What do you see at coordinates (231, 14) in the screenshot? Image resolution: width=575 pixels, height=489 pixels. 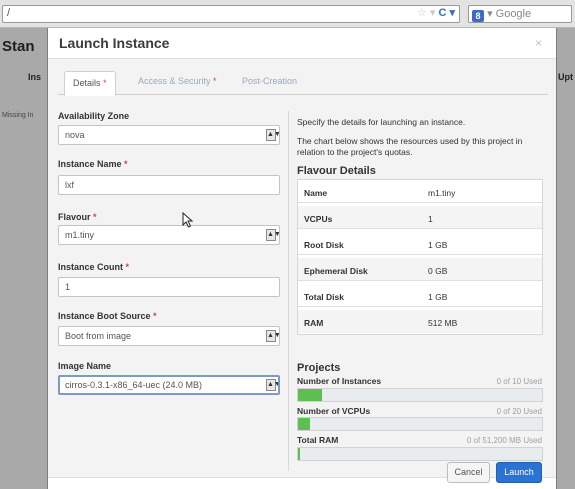 I see `url-bar: / ☆ ▾ C ▾` at bounding box center [231, 14].